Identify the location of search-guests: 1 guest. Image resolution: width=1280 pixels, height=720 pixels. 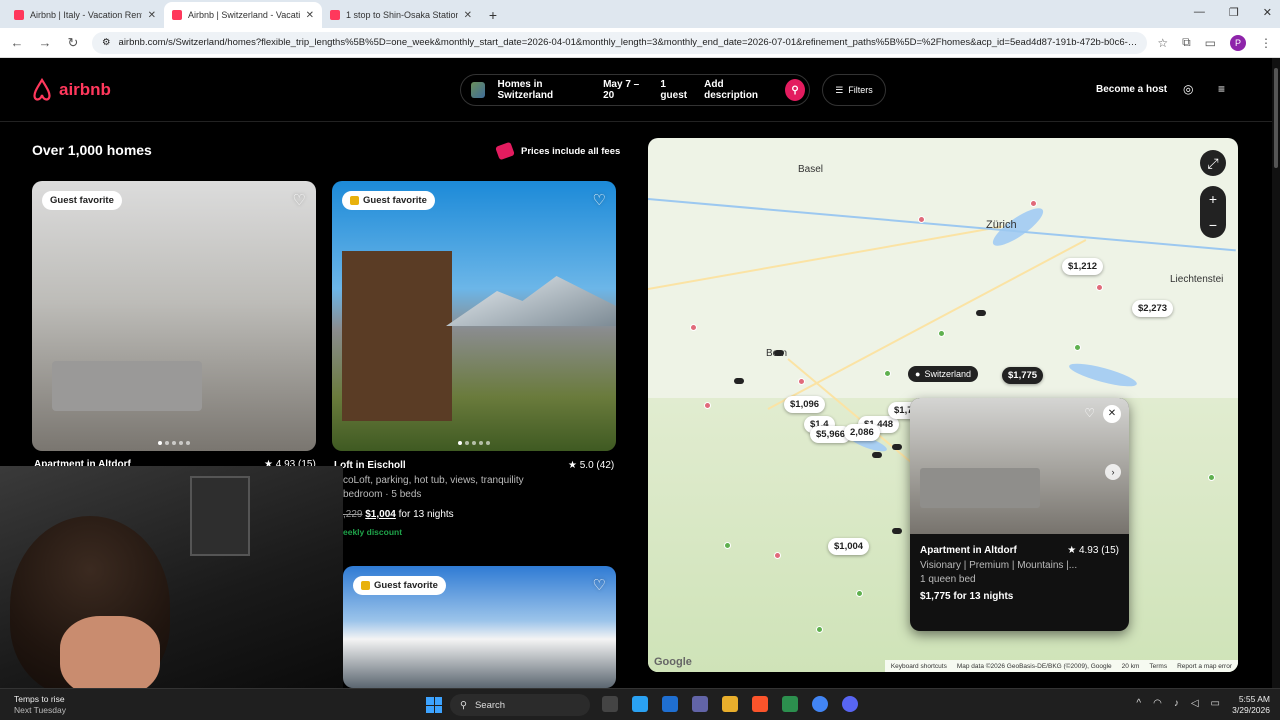
(676, 90).